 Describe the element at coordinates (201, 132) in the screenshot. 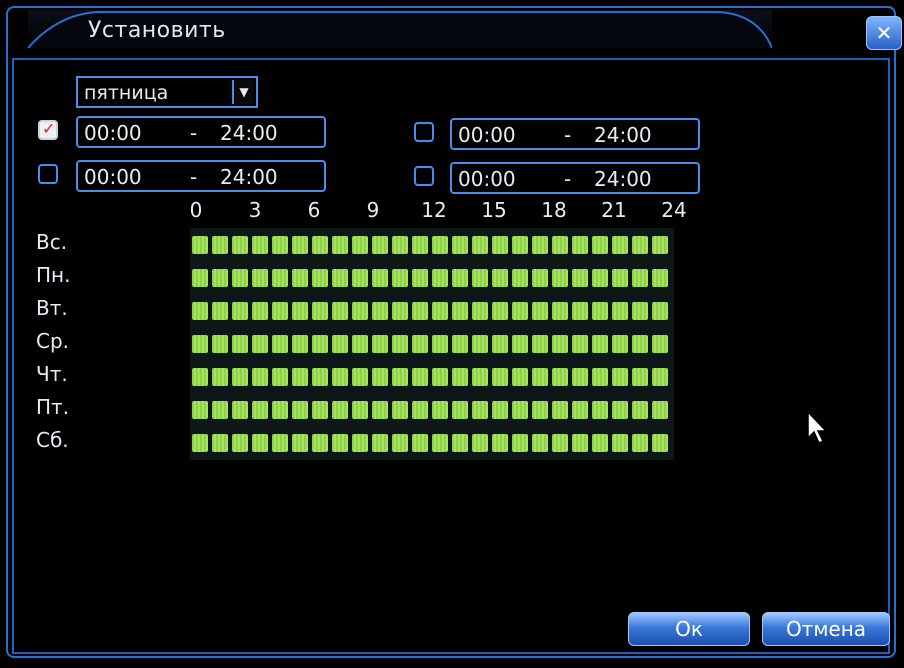

I see `period-1-timefield: 00:00 - 24:00` at that location.